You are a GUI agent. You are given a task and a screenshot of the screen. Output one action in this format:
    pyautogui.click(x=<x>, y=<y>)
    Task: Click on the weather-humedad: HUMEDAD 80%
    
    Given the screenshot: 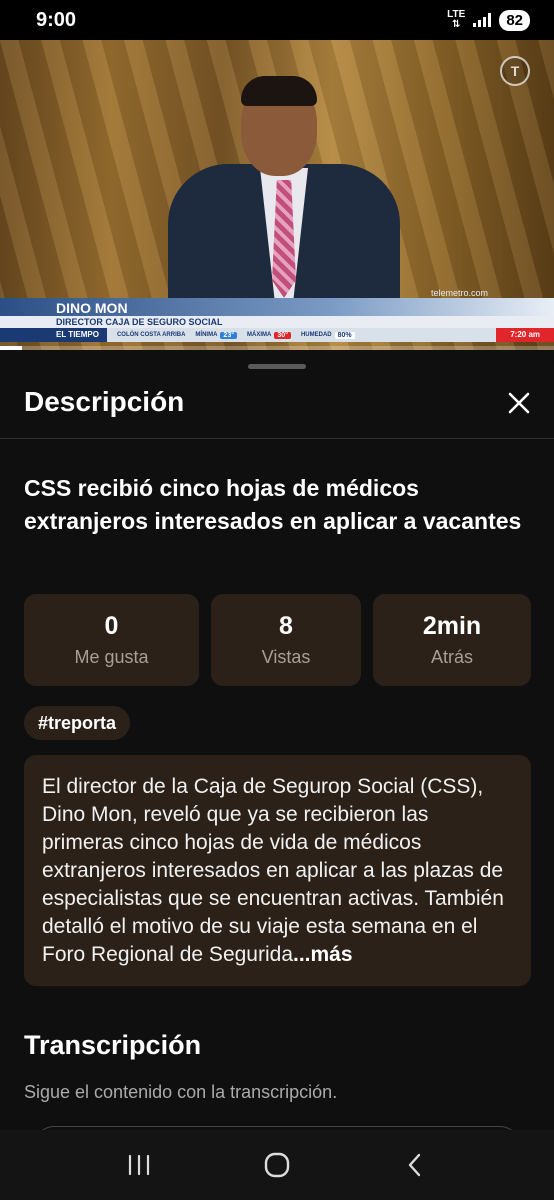 What is the action you would take?
    pyautogui.click(x=328, y=335)
    